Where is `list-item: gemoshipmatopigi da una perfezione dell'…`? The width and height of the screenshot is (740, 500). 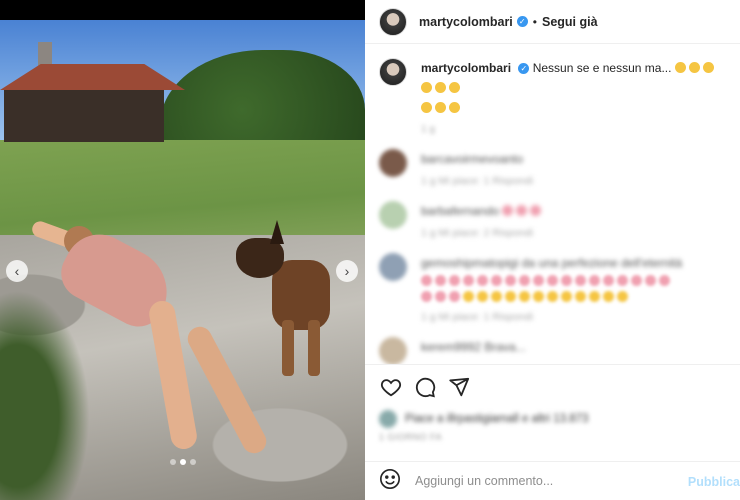 list-item: gemoshipmatopigi da una perfezione dell'… is located at coordinates (552, 288).